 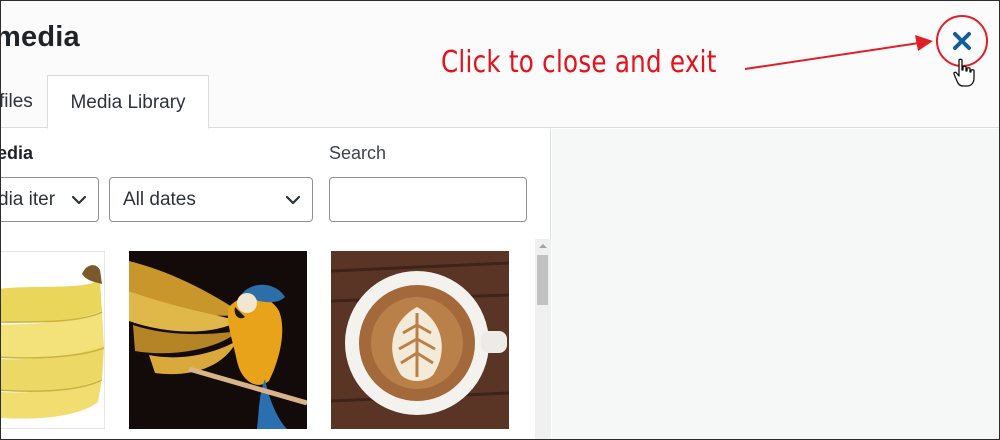 I want to click on media-type-select: dia iter, so click(x=49, y=199).